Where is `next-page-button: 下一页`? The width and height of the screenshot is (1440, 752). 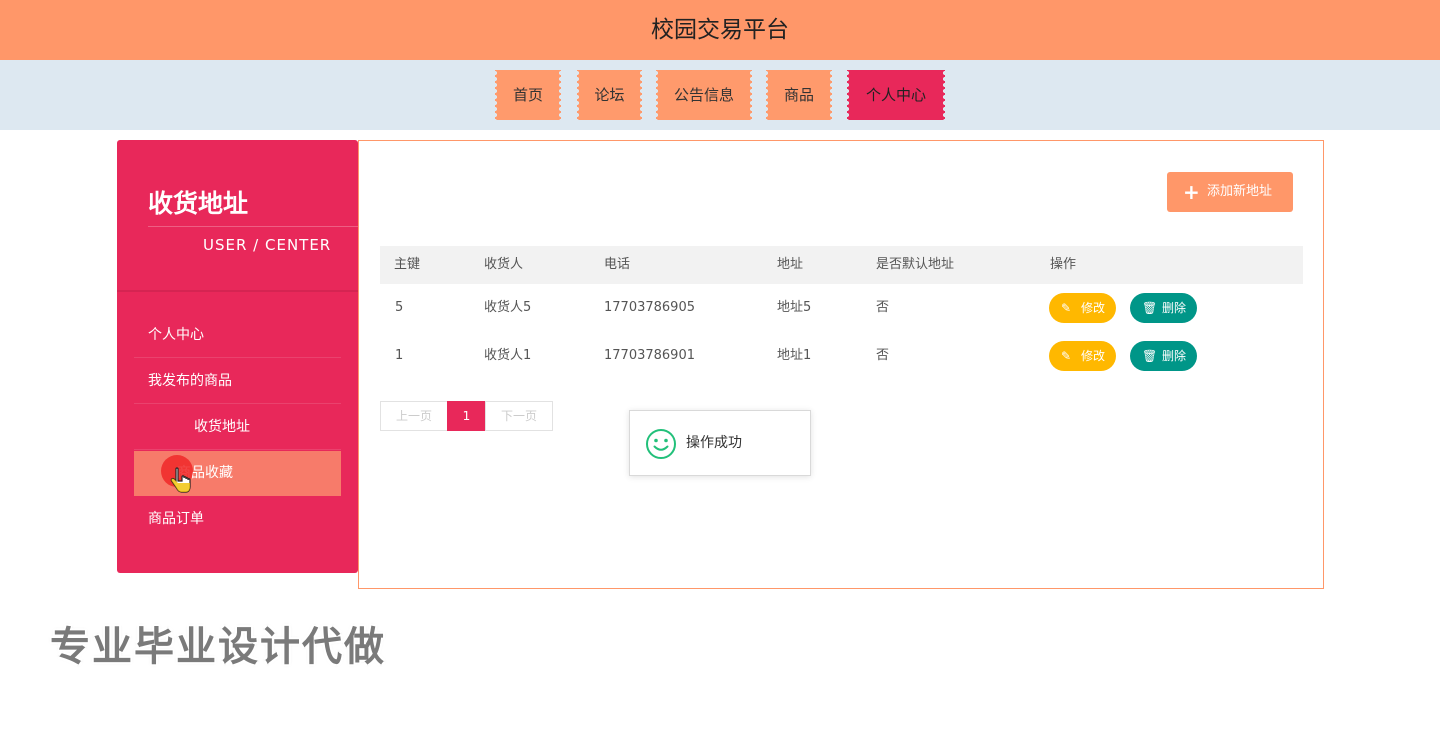
next-page-button: 下一页 is located at coordinates (519, 416).